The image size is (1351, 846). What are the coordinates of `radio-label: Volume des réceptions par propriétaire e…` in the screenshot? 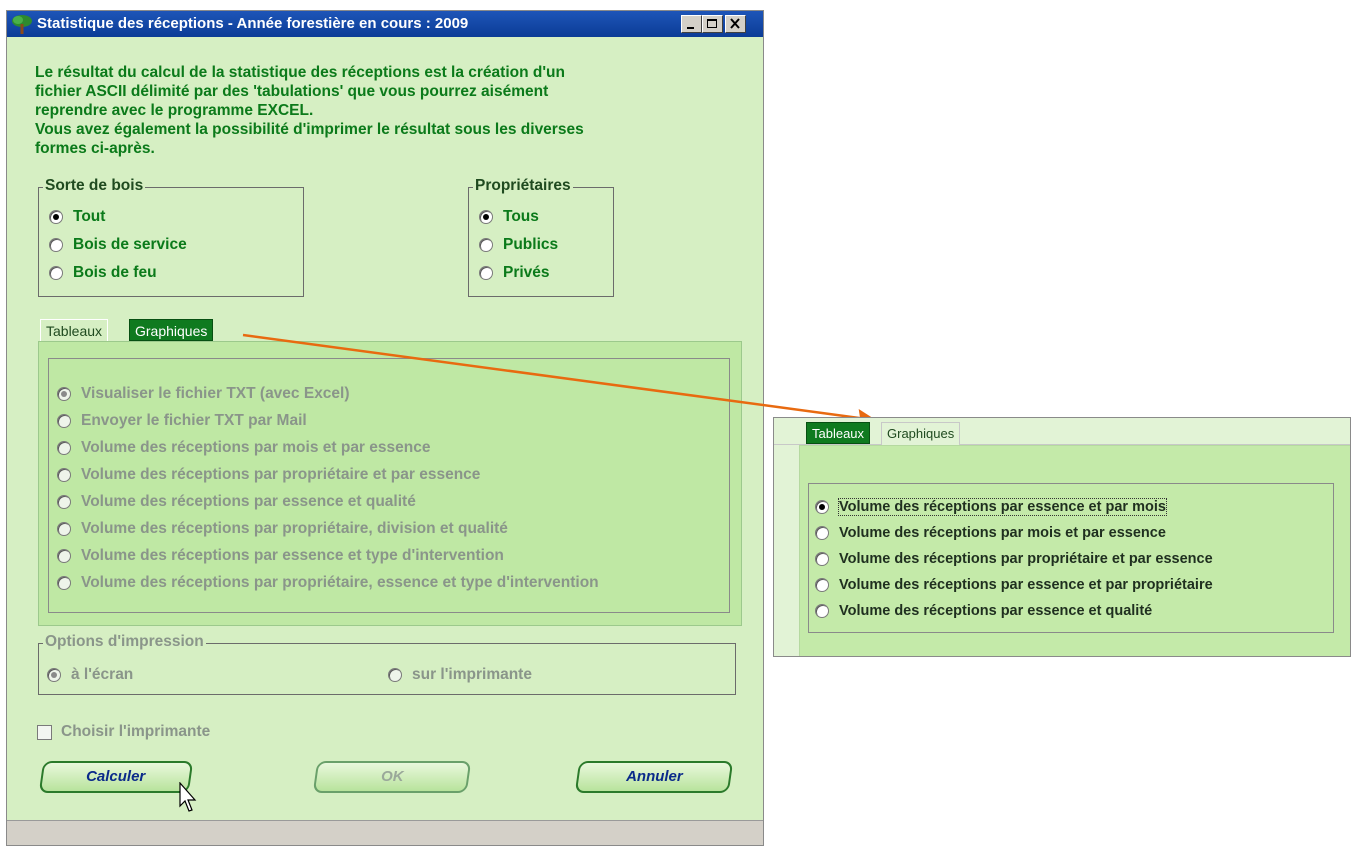 It's located at (1026, 559).